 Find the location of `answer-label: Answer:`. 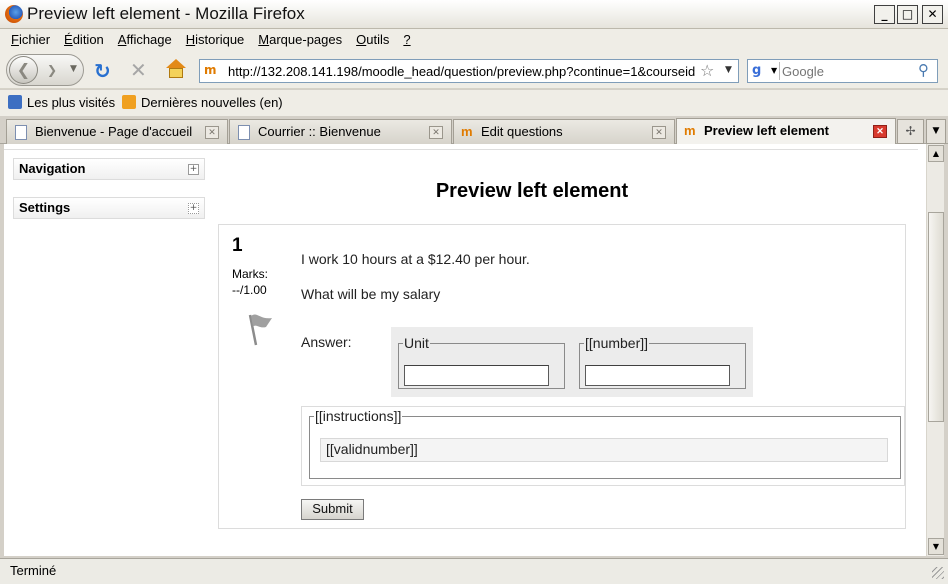

answer-label: Answer: is located at coordinates (326, 342).